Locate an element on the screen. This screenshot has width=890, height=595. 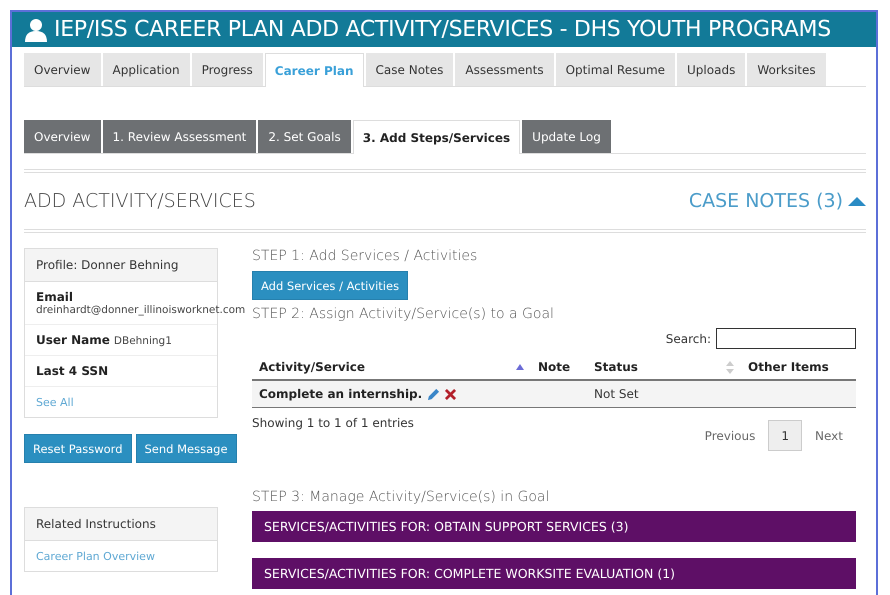
column-header: Status is located at coordinates (616, 367).